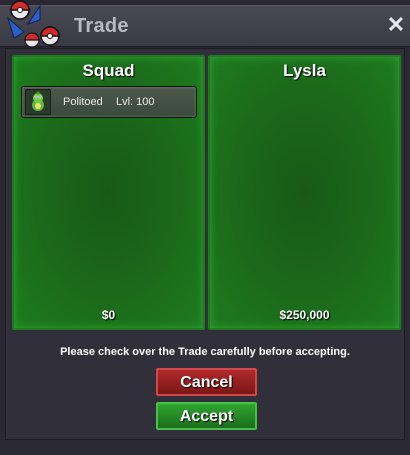 This screenshot has height=455, width=410. I want to click on player-name-squad: Squad, so click(108, 70).